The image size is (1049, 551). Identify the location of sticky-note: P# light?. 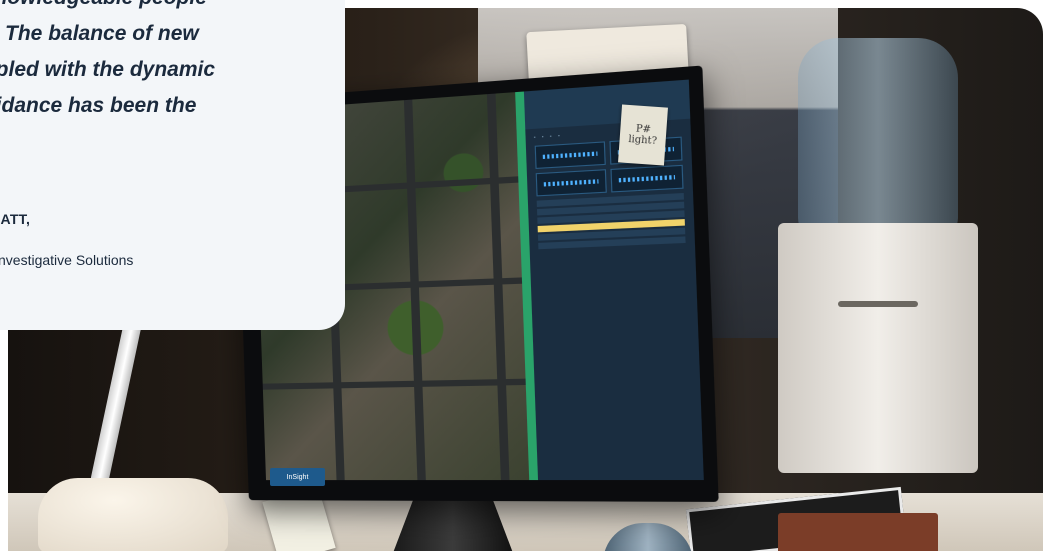
(643, 135).